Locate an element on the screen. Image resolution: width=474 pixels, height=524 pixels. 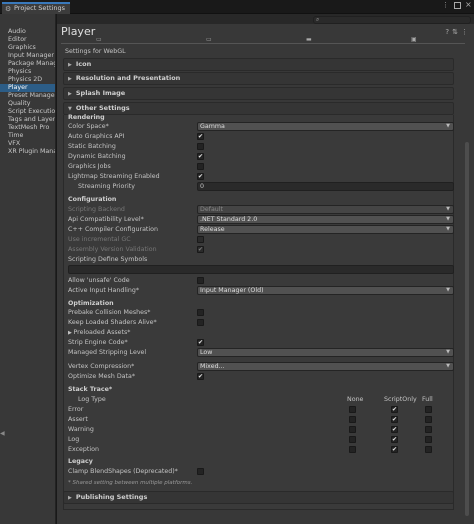
dynamic-batching-checkbox: ✔ is located at coordinates (200, 156).